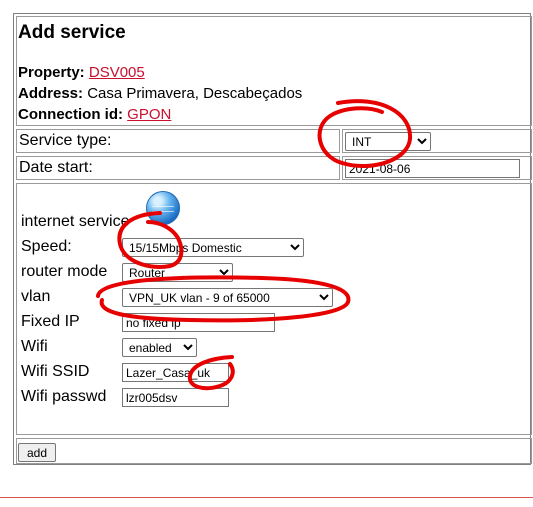 Image resolution: width=533 pixels, height=507 pixels. What do you see at coordinates (388, 141) in the screenshot?
I see `service-type-select: INT` at bounding box center [388, 141].